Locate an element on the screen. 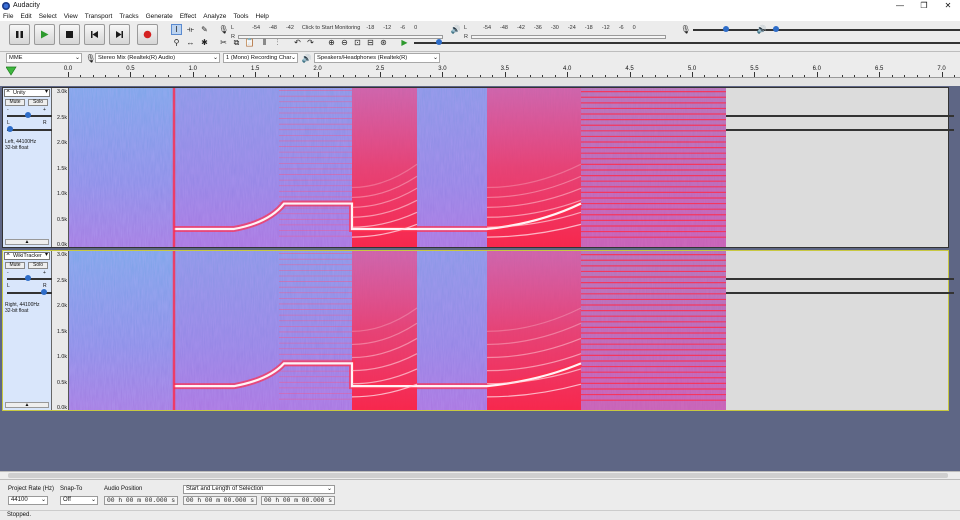  microphone-icon: 🎙 is located at coordinates (223, 29).